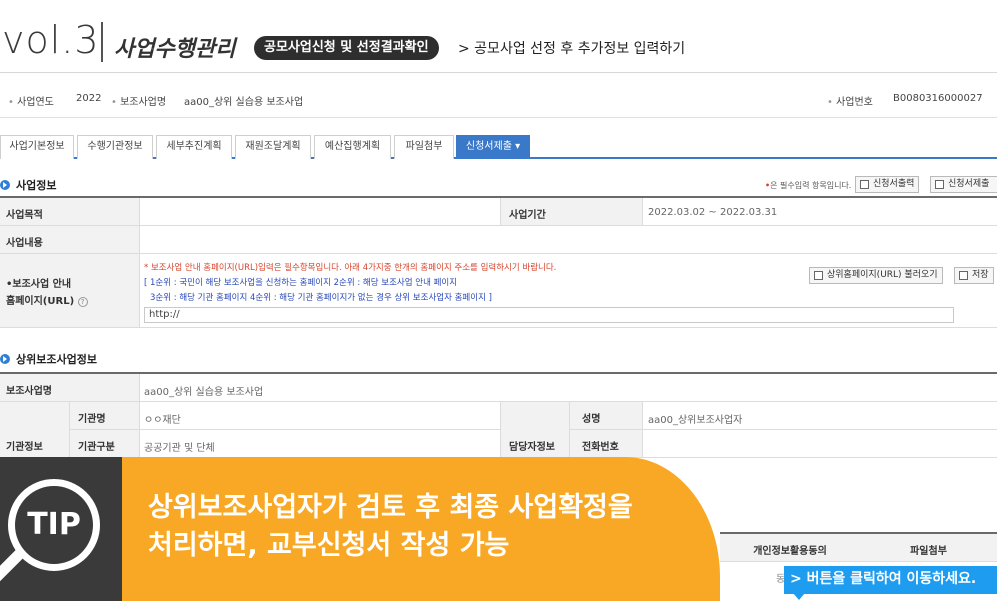 This screenshot has height=601, width=997. Describe the element at coordinates (887, 184) in the screenshot. I see `print-application-button: 신청서출력` at that location.